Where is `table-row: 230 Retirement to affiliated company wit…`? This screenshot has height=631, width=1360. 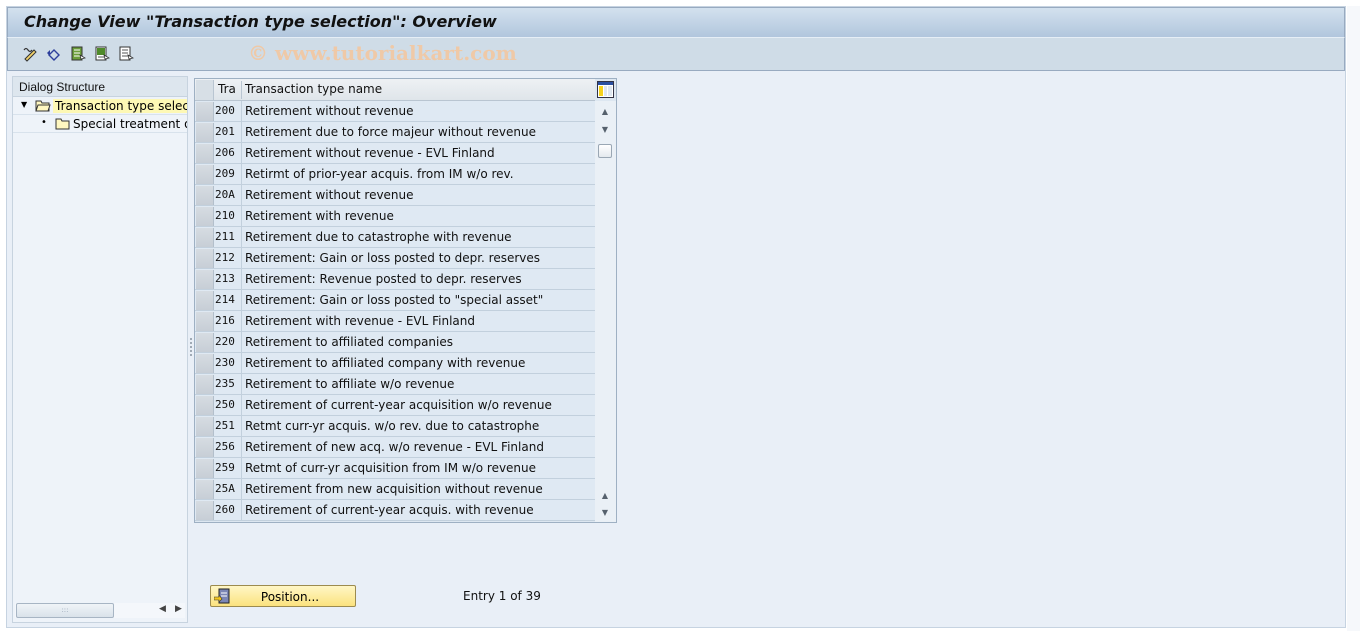
table-row: 230 Retirement to affiliated company wit… is located at coordinates (395, 363).